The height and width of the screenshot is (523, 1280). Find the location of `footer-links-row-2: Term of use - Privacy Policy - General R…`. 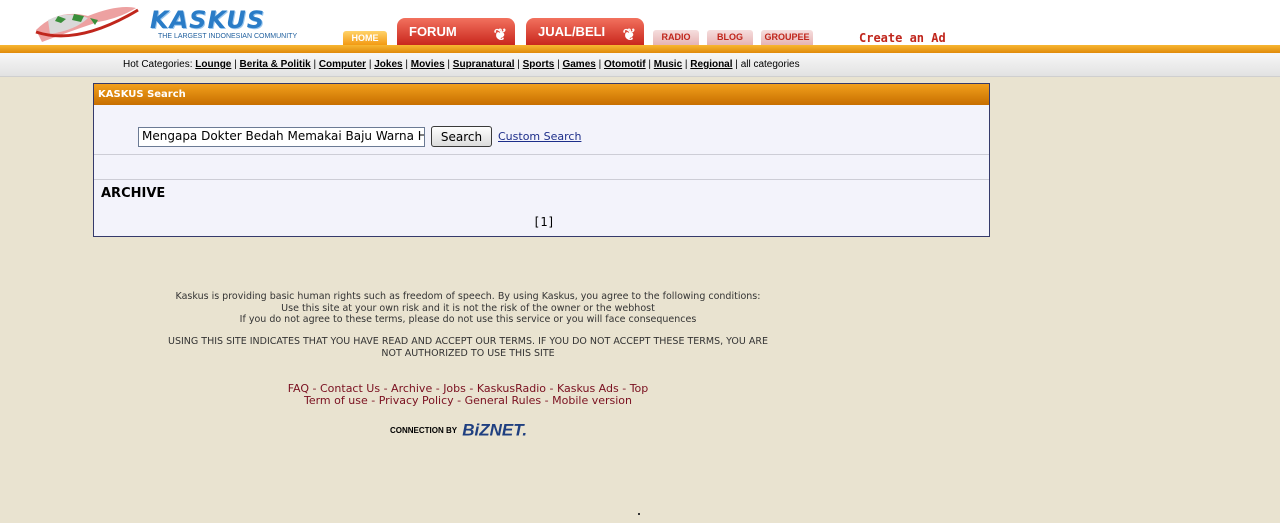

footer-links-row-2: Term of use - Privacy Policy - General R… is located at coordinates (467, 400).